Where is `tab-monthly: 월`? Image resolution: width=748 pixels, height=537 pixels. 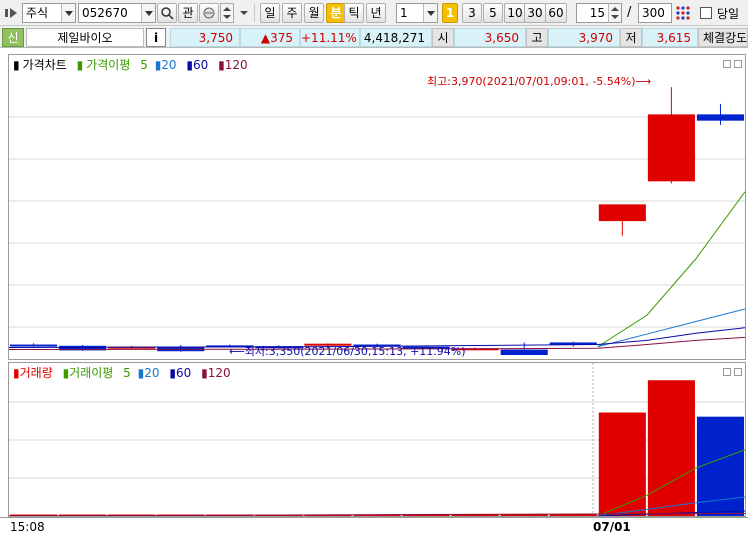 tab-monthly: 월 is located at coordinates (314, 13).